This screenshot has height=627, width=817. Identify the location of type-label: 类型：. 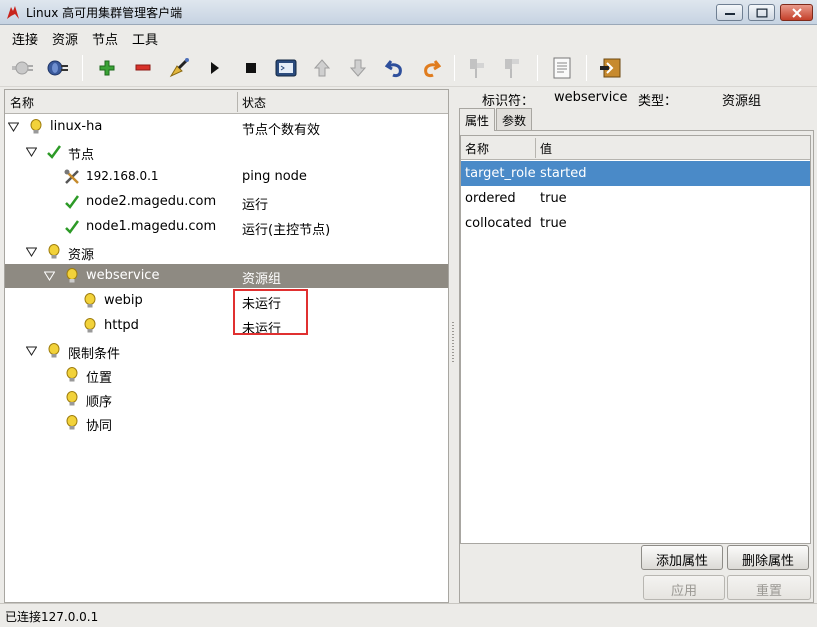
(658, 101).